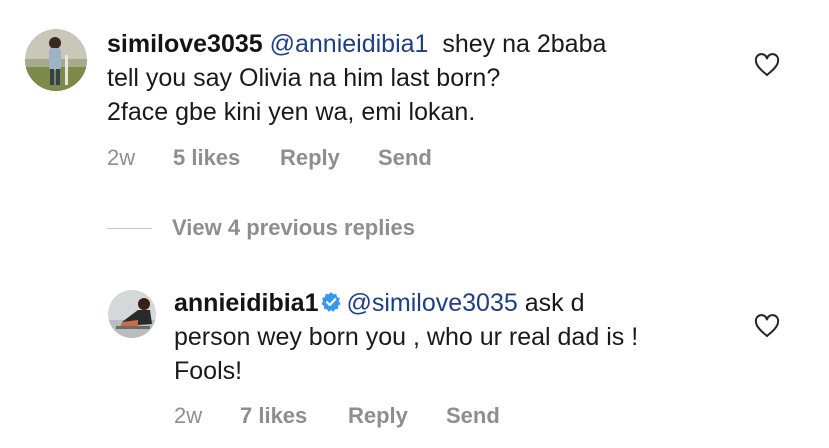 This screenshot has width=829, height=448. I want to click on reply-mention: @similove3035, so click(431, 303).